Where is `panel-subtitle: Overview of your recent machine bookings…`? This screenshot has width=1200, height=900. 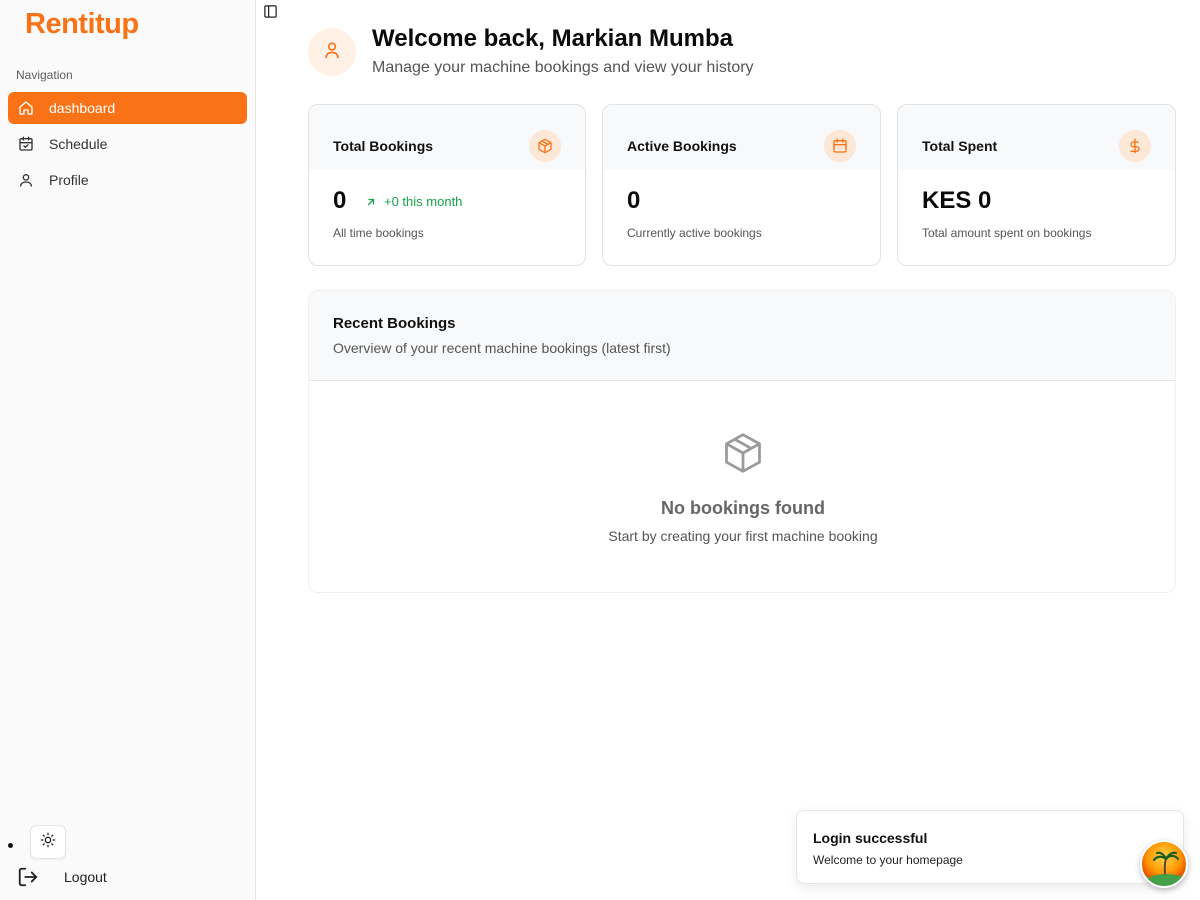 panel-subtitle: Overview of your recent machine bookings… is located at coordinates (502, 348).